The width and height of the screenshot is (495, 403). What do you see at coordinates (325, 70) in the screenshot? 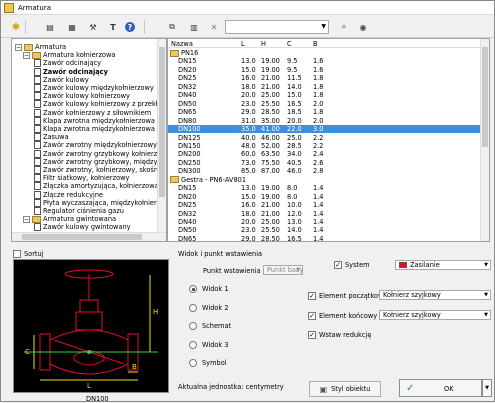
I see `table-row: DN20 15.0 19.00 9.5 1.6` at bounding box center [325, 70].